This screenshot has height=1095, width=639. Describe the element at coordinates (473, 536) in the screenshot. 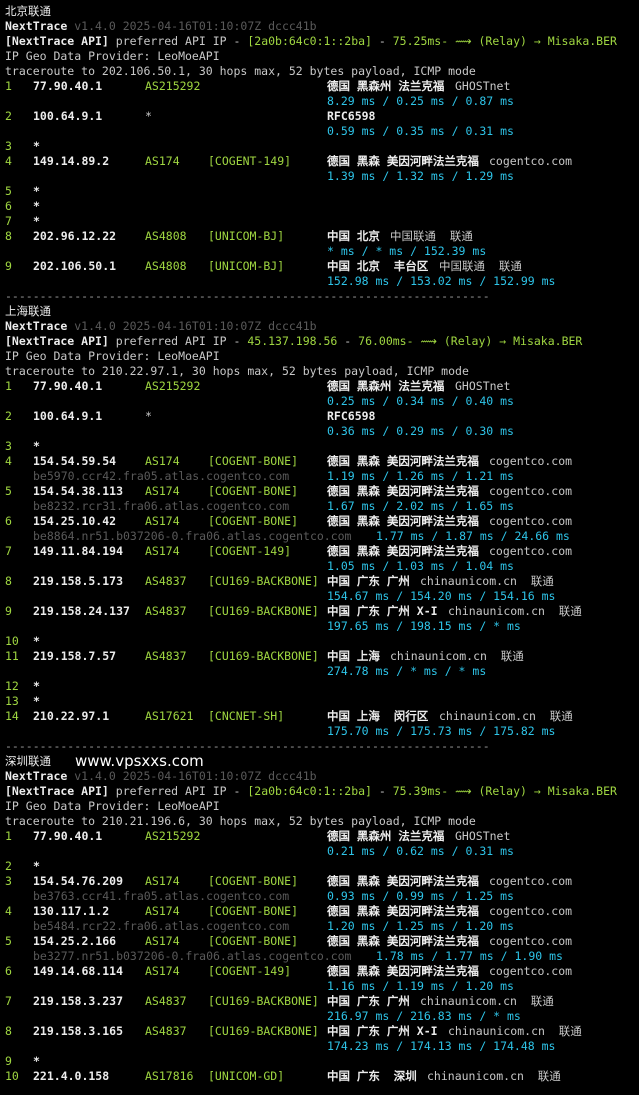

I see `hop-rtt: 1.77 ms / 1.87 ms / 24.66 ms` at that location.